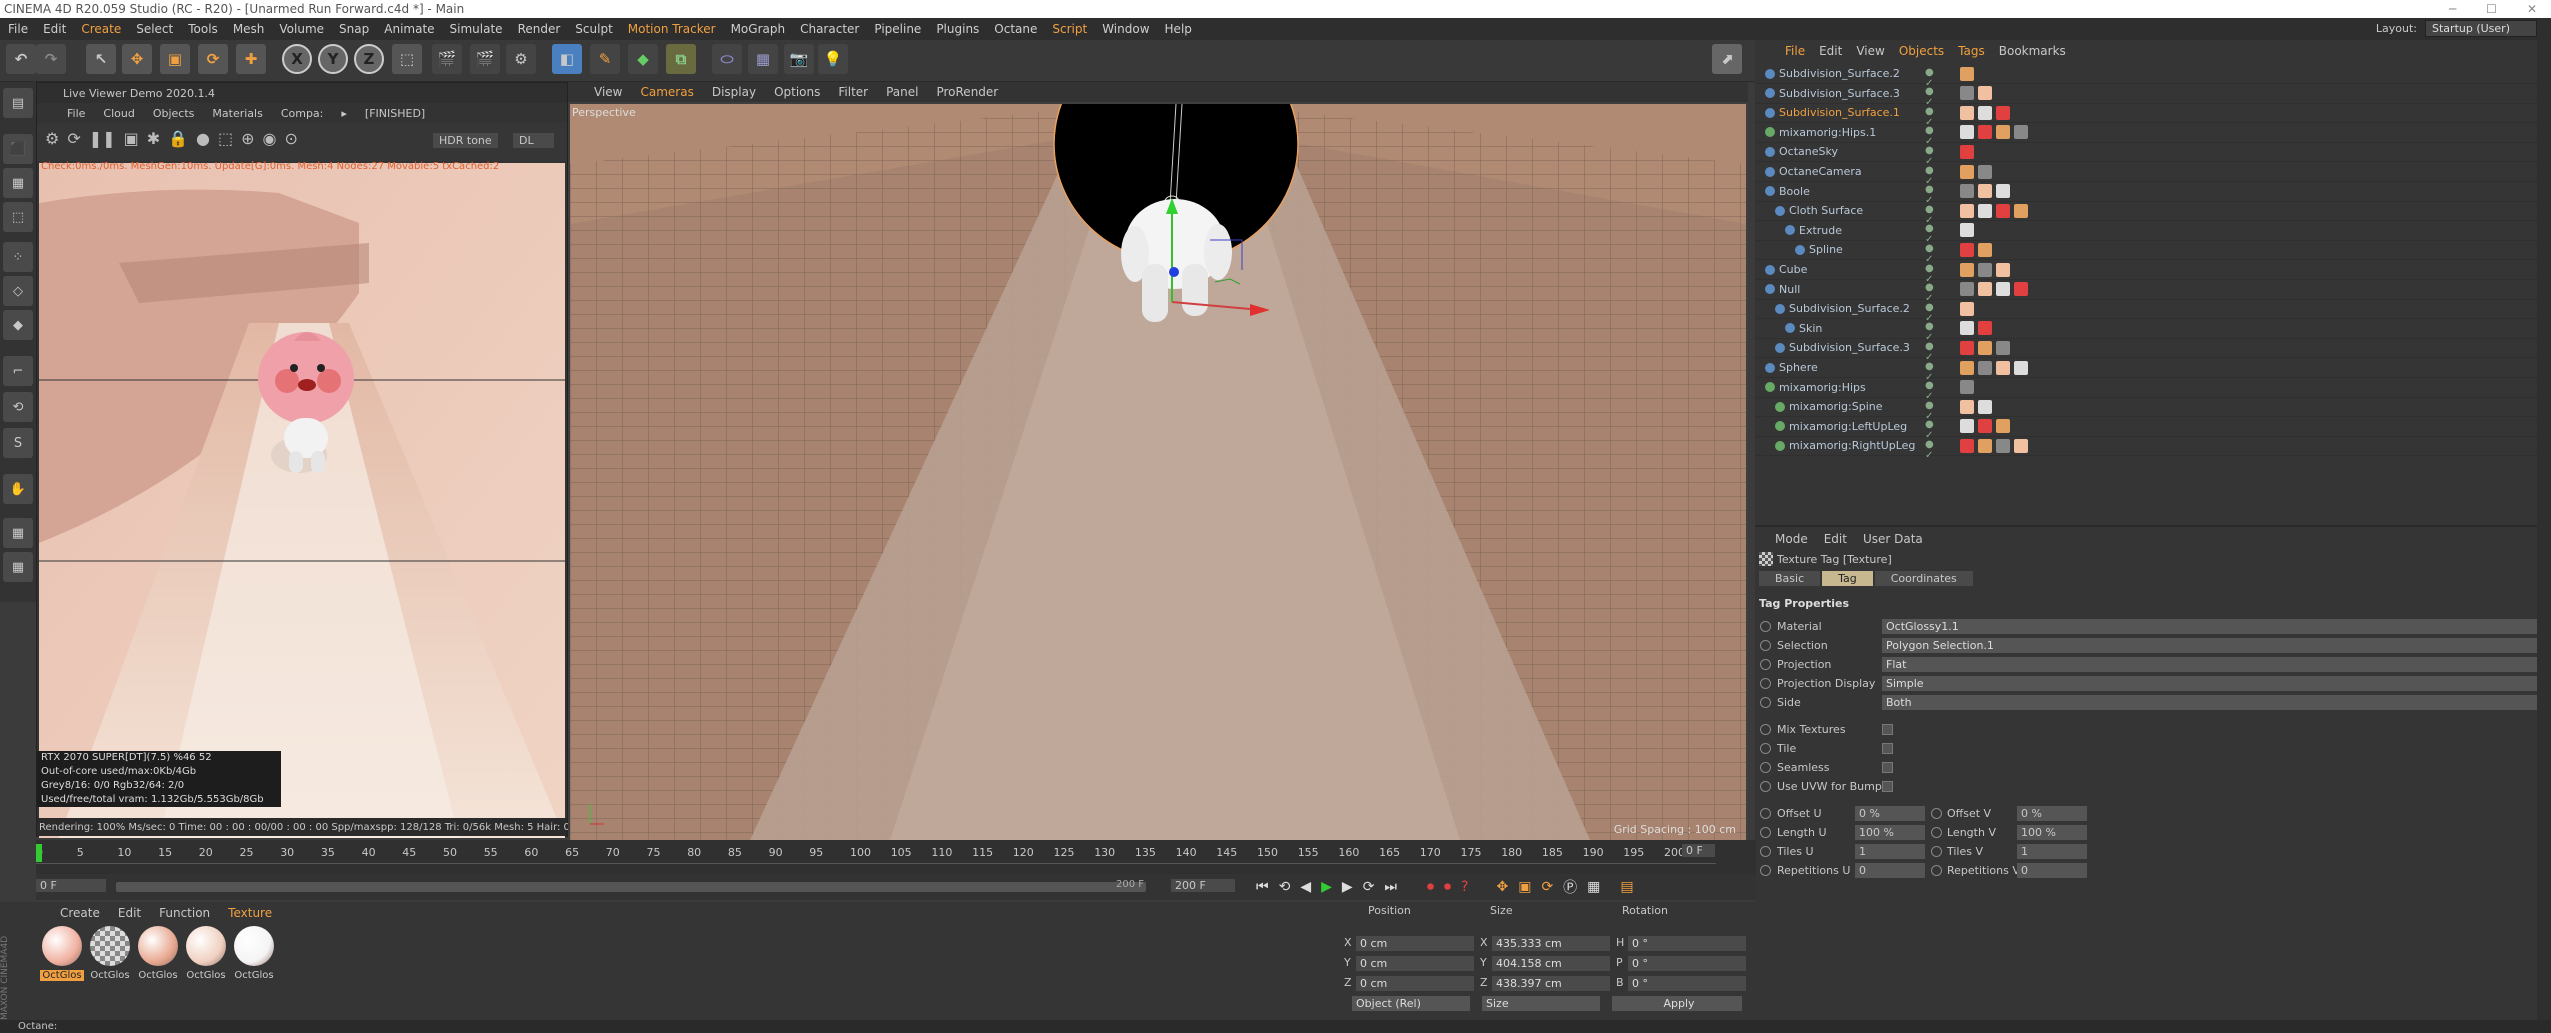 This screenshot has width=2551, height=1033. Describe the element at coordinates (1677, 1003) in the screenshot. I see `apply-button: Apply` at that location.